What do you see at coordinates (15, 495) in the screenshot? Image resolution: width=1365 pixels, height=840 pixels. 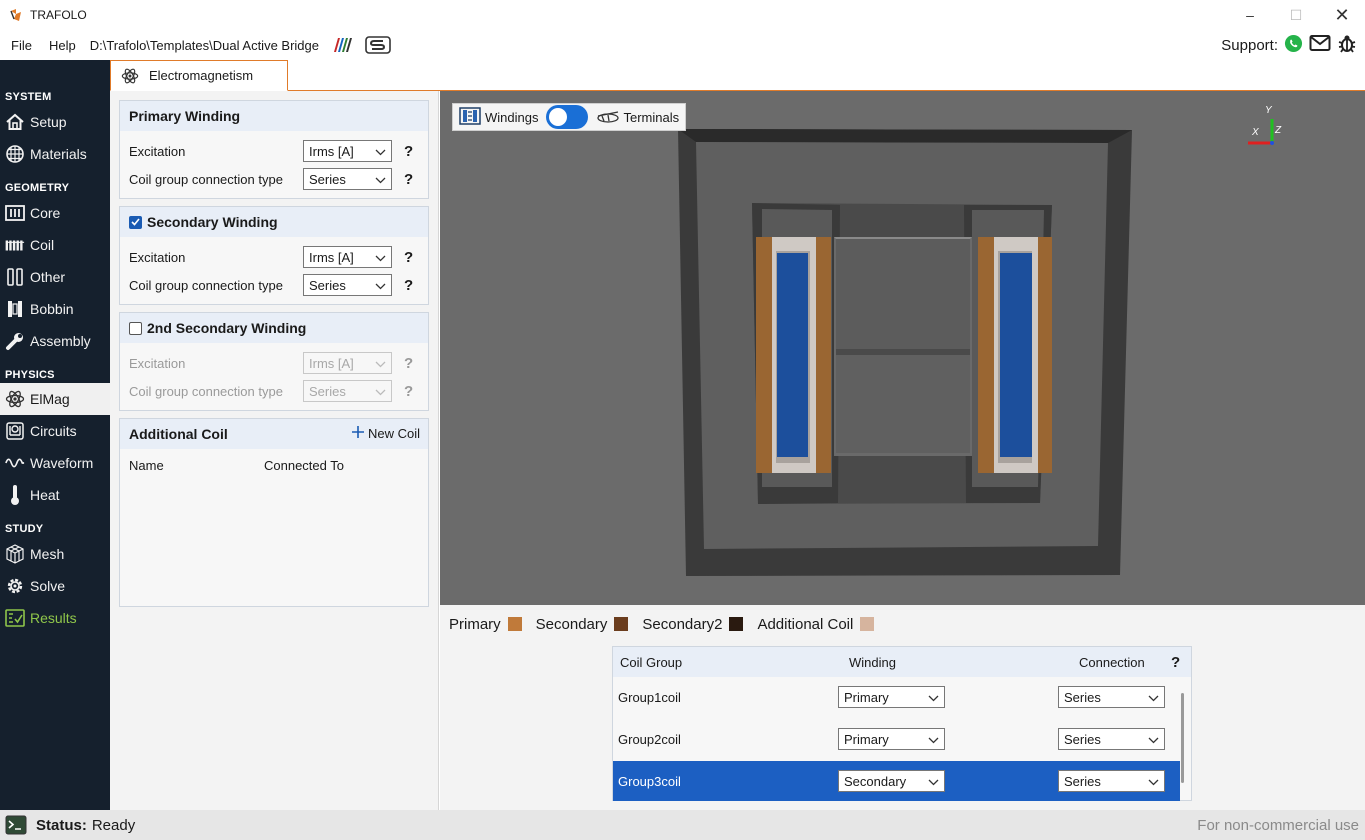 I see `thermometer-icon` at bounding box center [15, 495].